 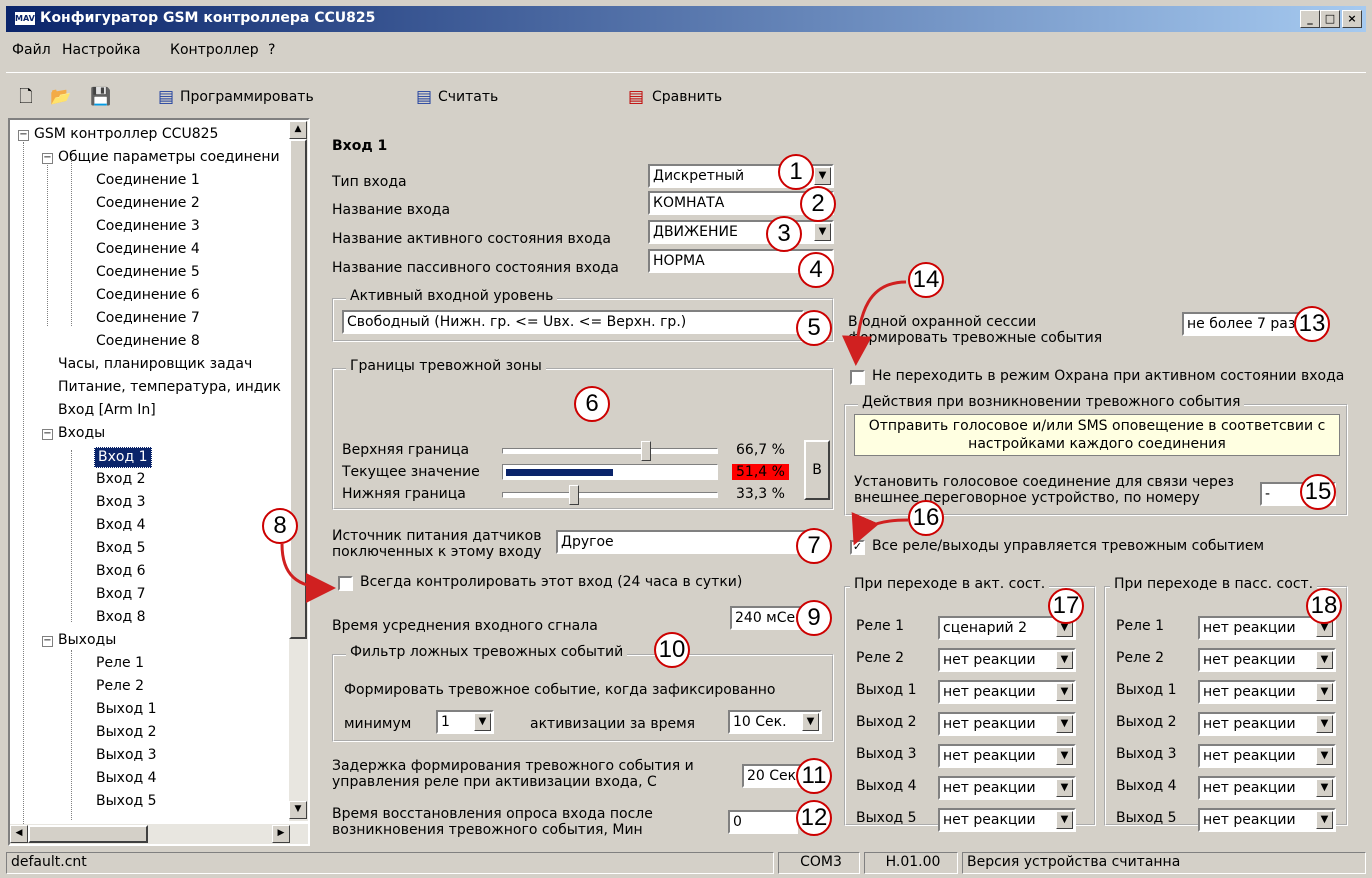 I want to click on tree-input: Вход 7, so click(x=121, y=594).